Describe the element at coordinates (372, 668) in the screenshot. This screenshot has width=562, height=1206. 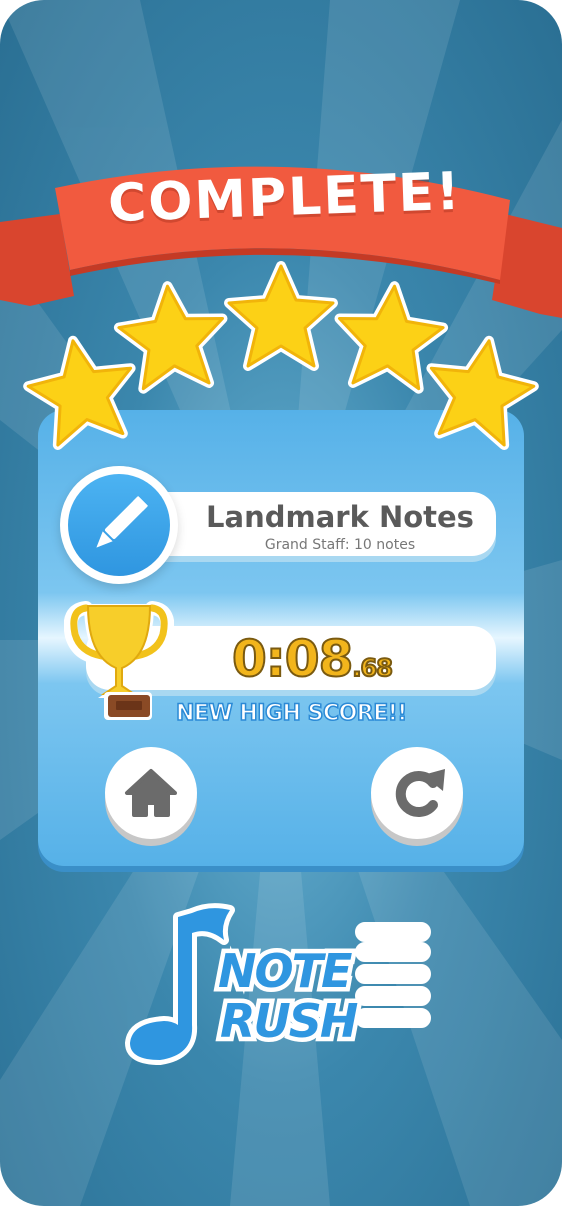
I see `time-fraction: .68` at that location.